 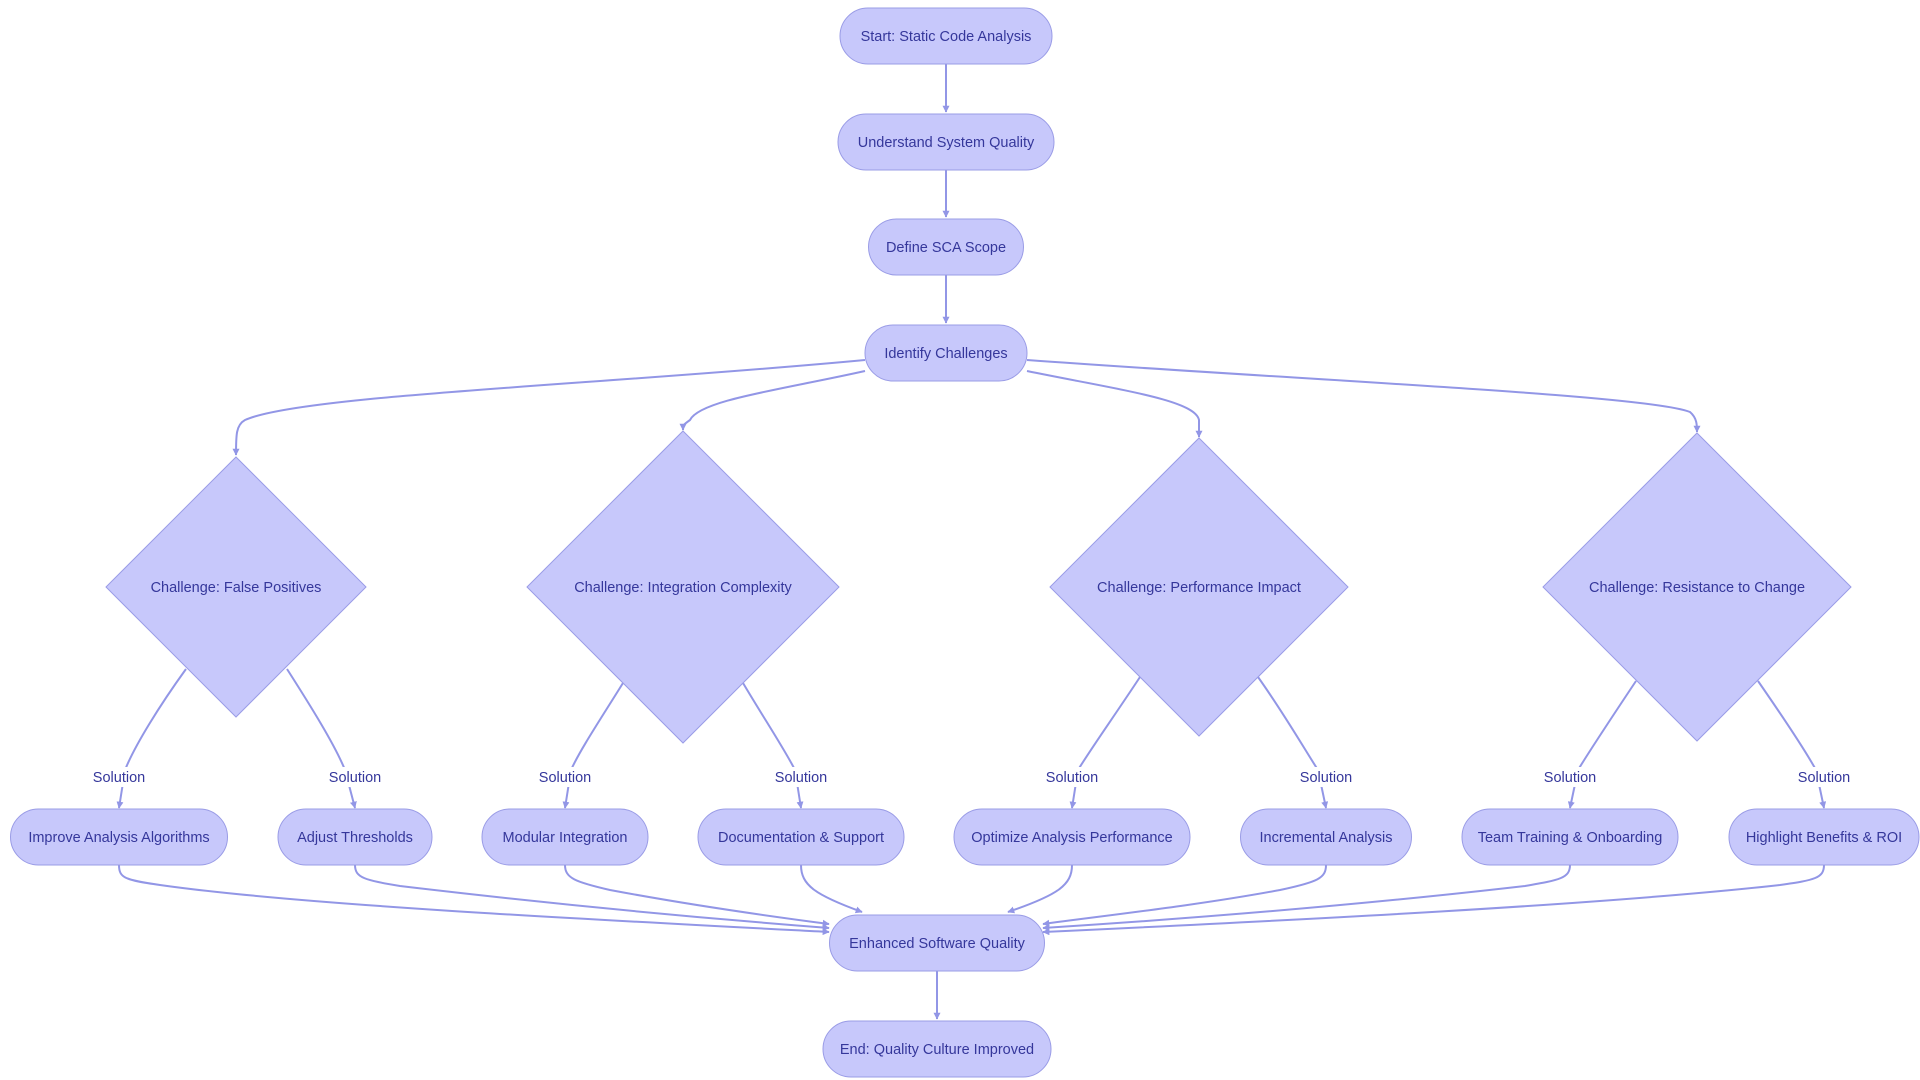 What do you see at coordinates (1040, 889) in the screenshot?
I see `edge-s5-enhanced` at bounding box center [1040, 889].